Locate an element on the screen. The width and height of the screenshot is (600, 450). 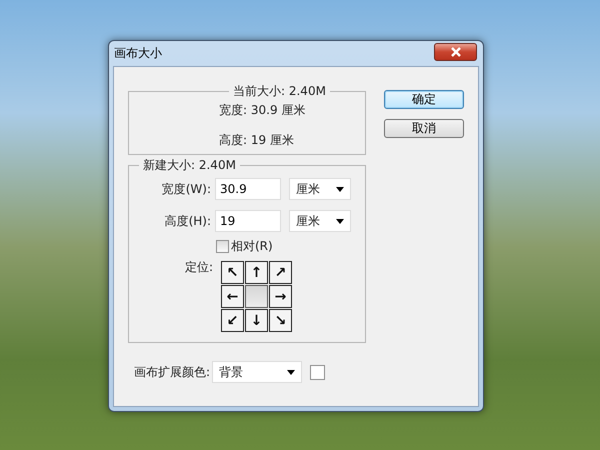
anchor-cell is located at coordinates (256, 296).